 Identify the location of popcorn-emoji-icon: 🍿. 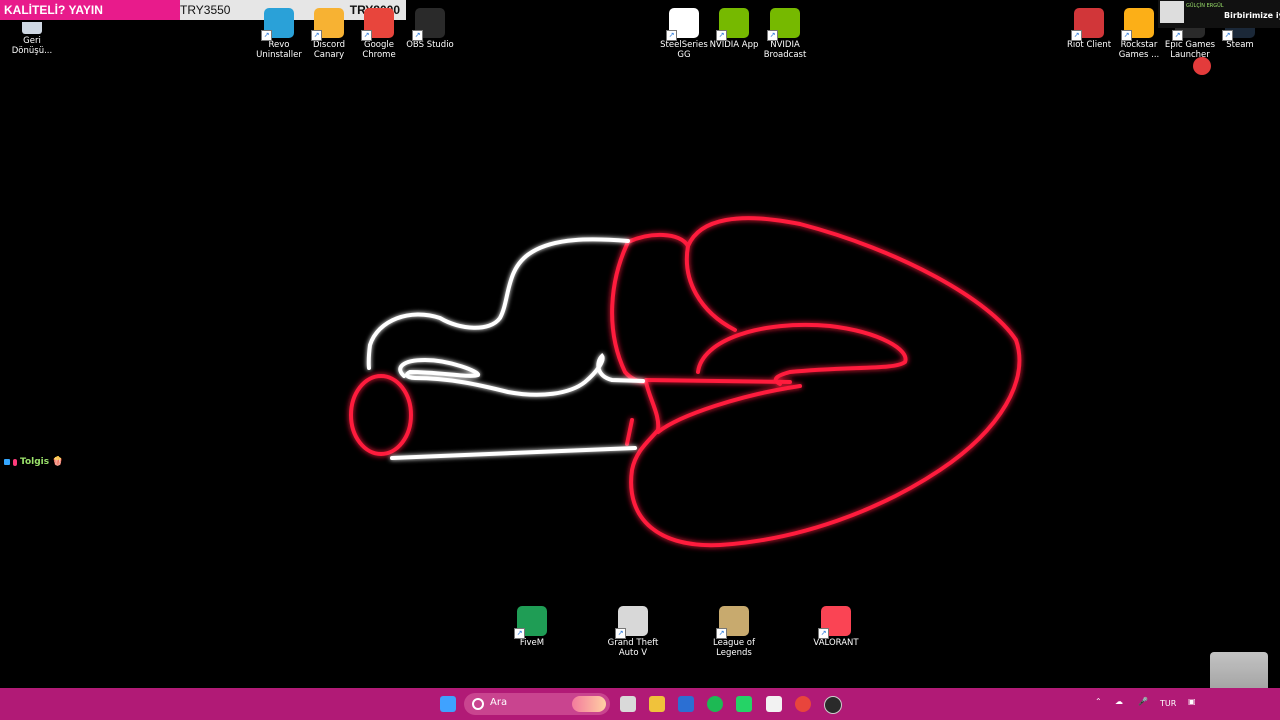
(58, 462).